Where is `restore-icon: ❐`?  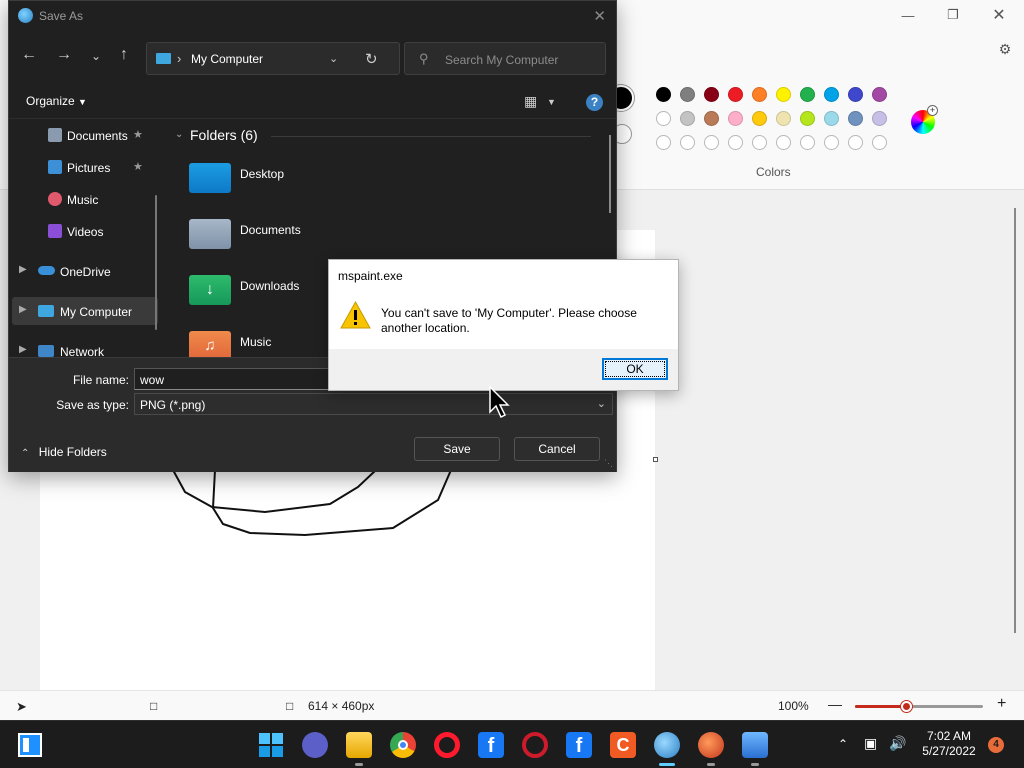
restore-icon: ❐ is located at coordinates (953, 15).